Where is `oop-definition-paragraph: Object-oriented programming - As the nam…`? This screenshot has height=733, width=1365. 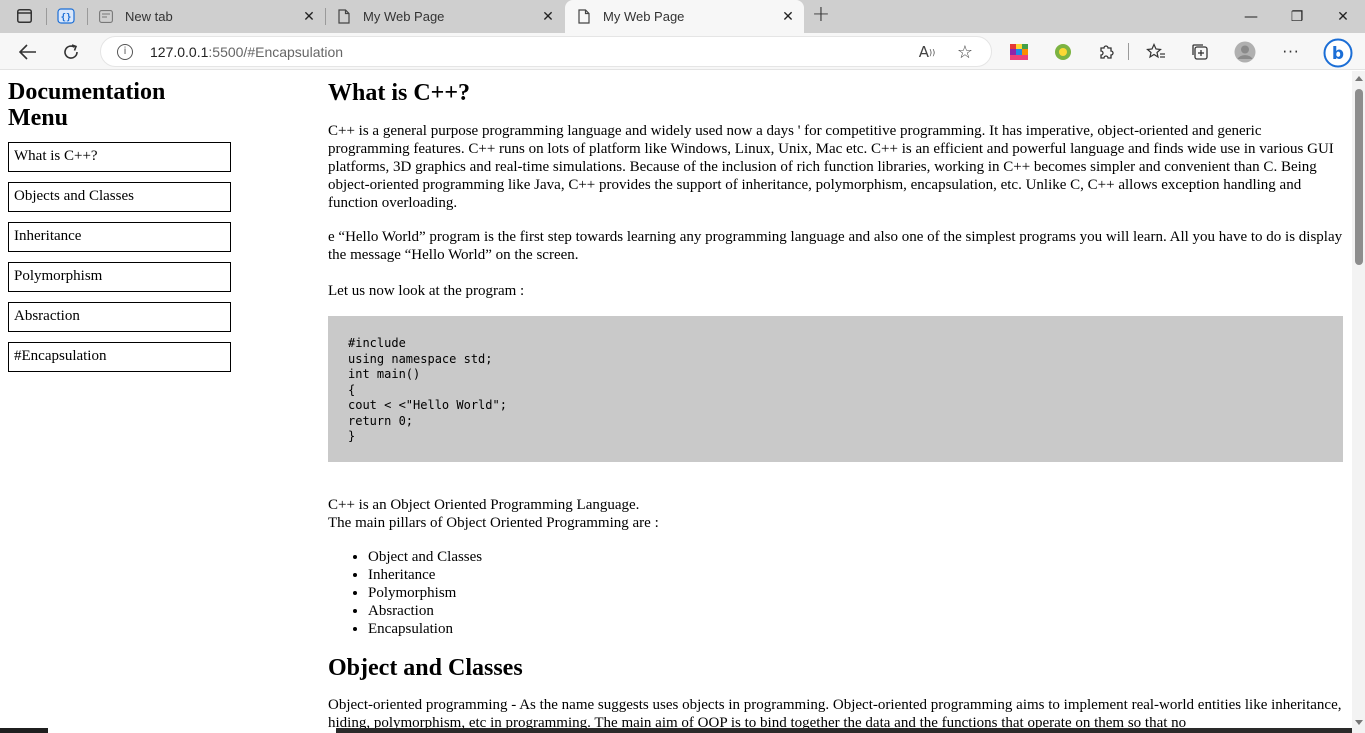
oop-definition-paragraph: Object-oriented programming - As the nam… is located at coordinates (835, 713).